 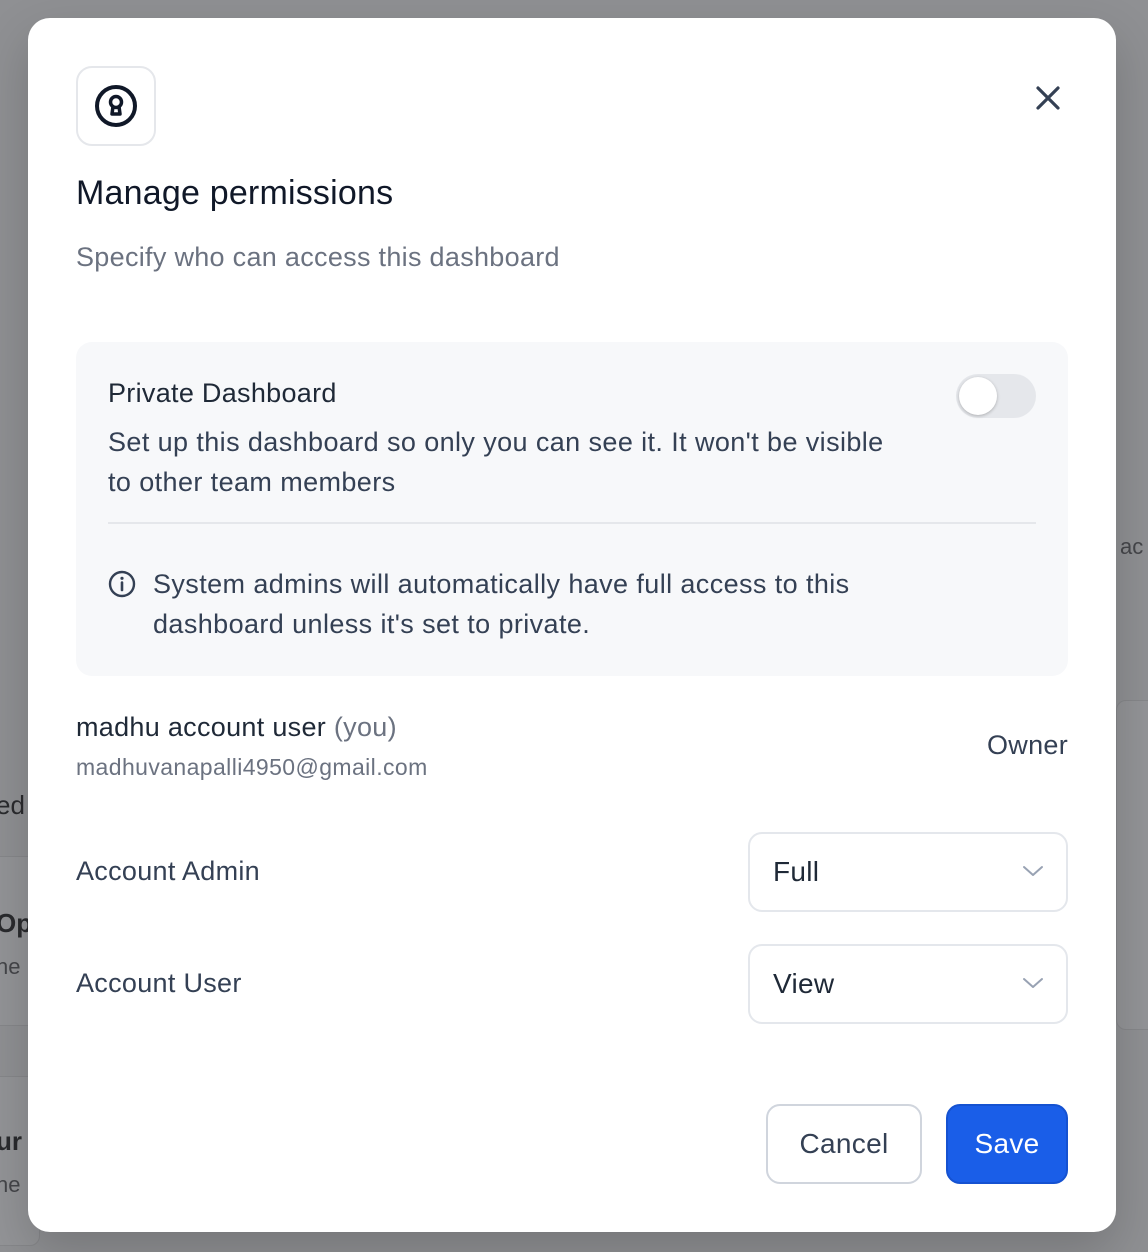 I want to click on keyhole-lock-icon, so click(x=116, y=106).